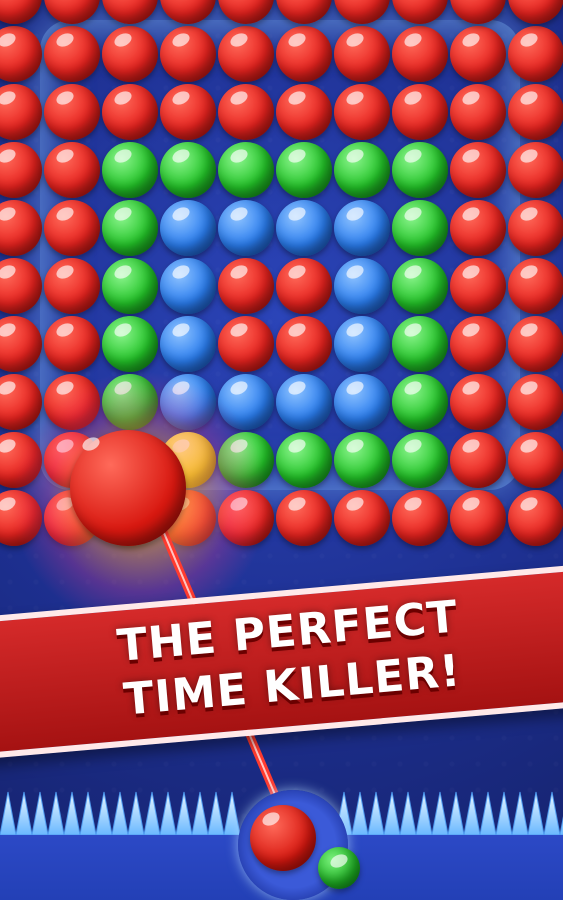 This screenshot has width=563, height=900. What do you see at coordinates (339, 868) in the screenshot?
I see `next-shooter-bubble` at bounding box center [339, 868].